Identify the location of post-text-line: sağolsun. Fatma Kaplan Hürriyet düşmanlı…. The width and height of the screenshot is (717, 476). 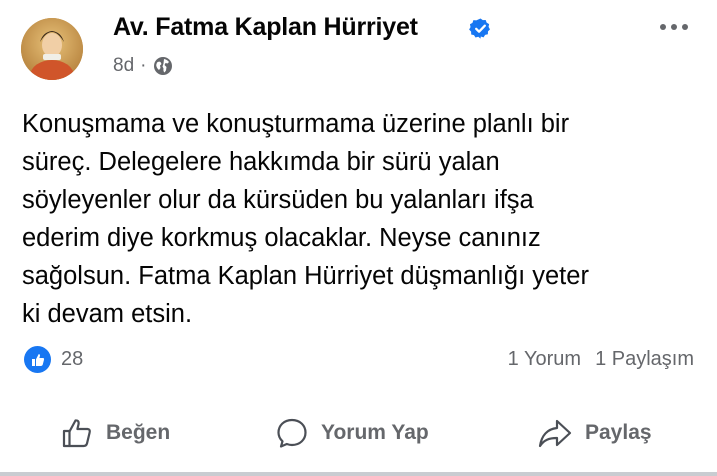
(305, 276).